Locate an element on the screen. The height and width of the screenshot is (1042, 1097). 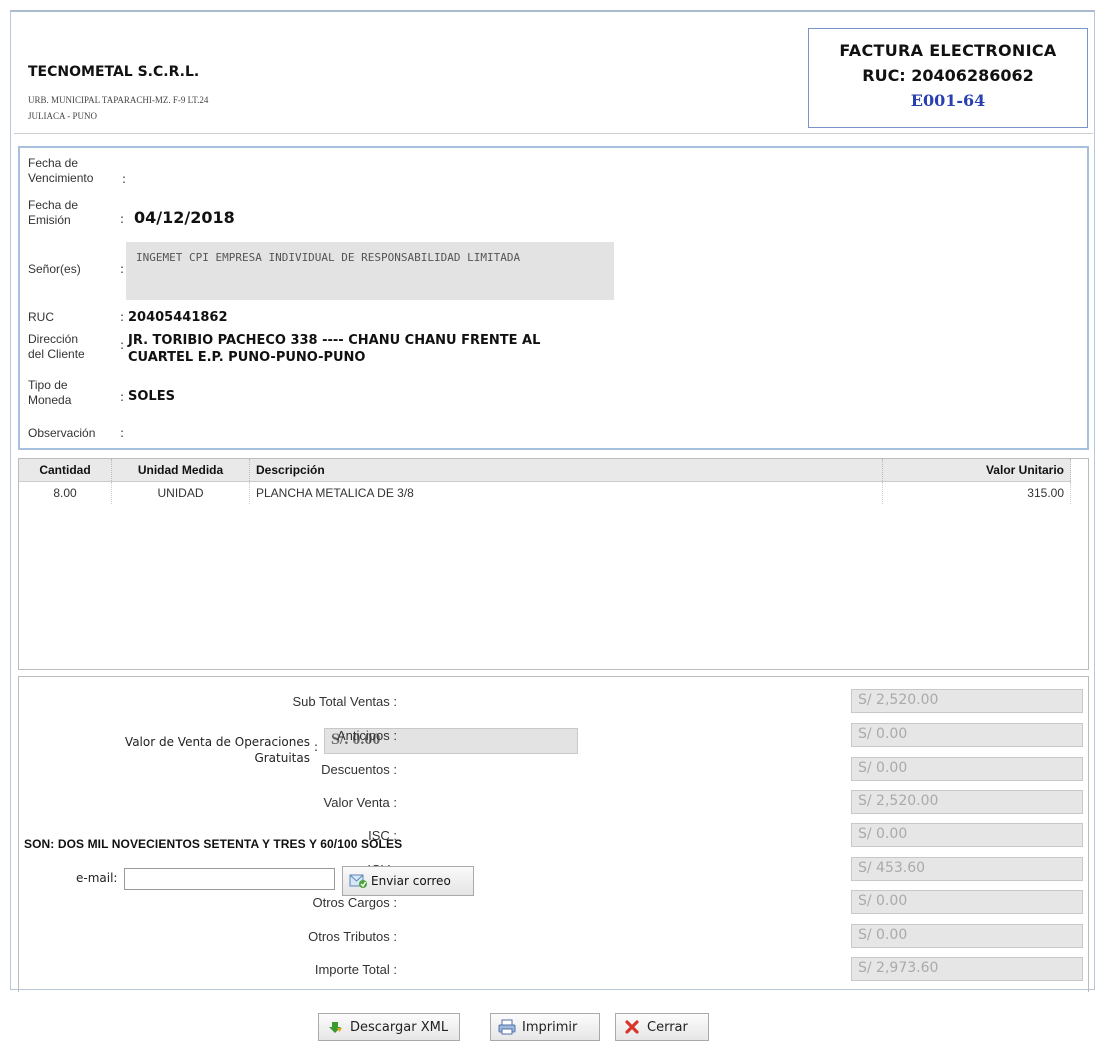
total-label: Descuentos : is located at coordinates (359, 769).